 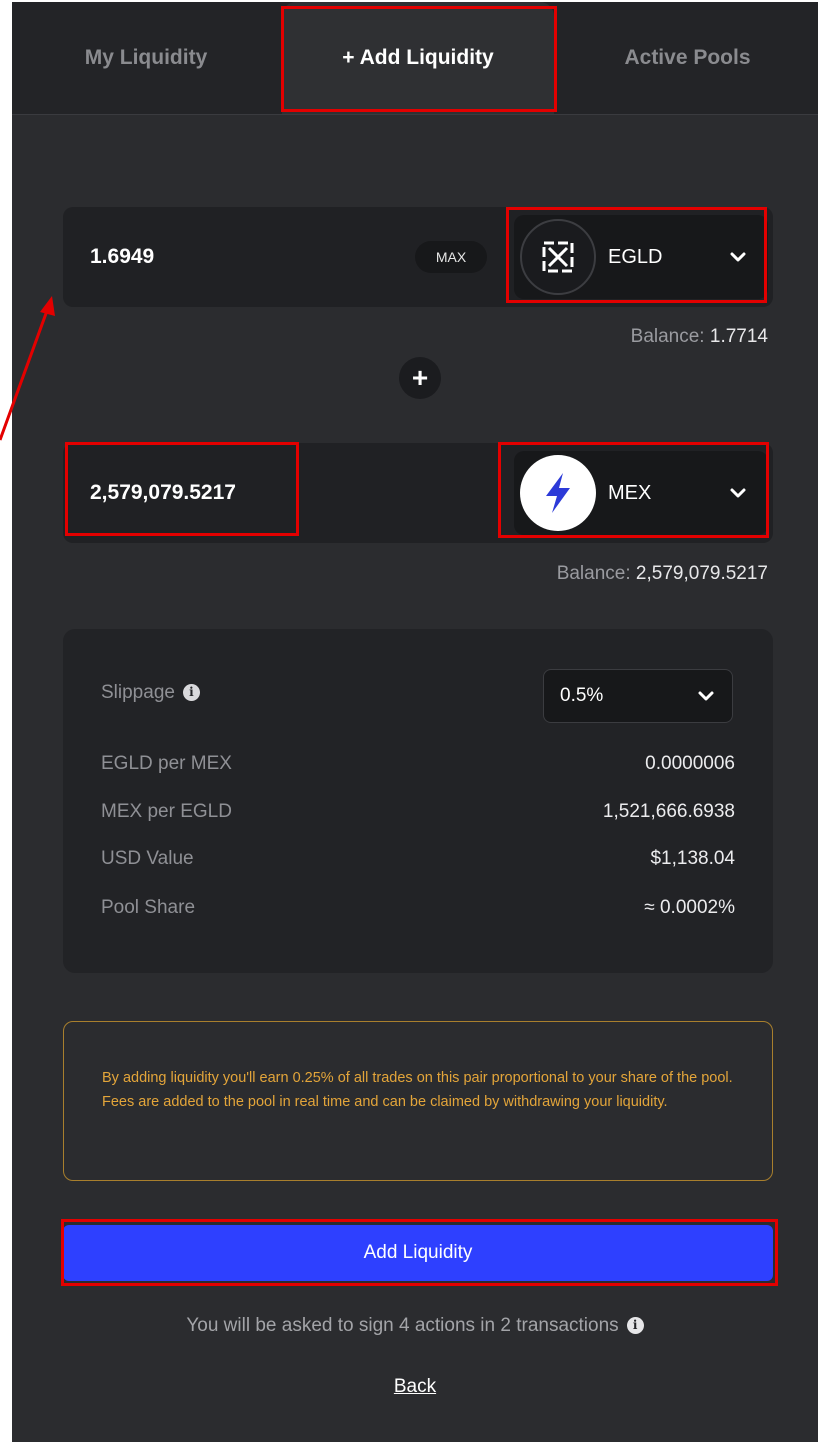 I want to click on detail-label: Pool Share, so click(x=148, y=907).